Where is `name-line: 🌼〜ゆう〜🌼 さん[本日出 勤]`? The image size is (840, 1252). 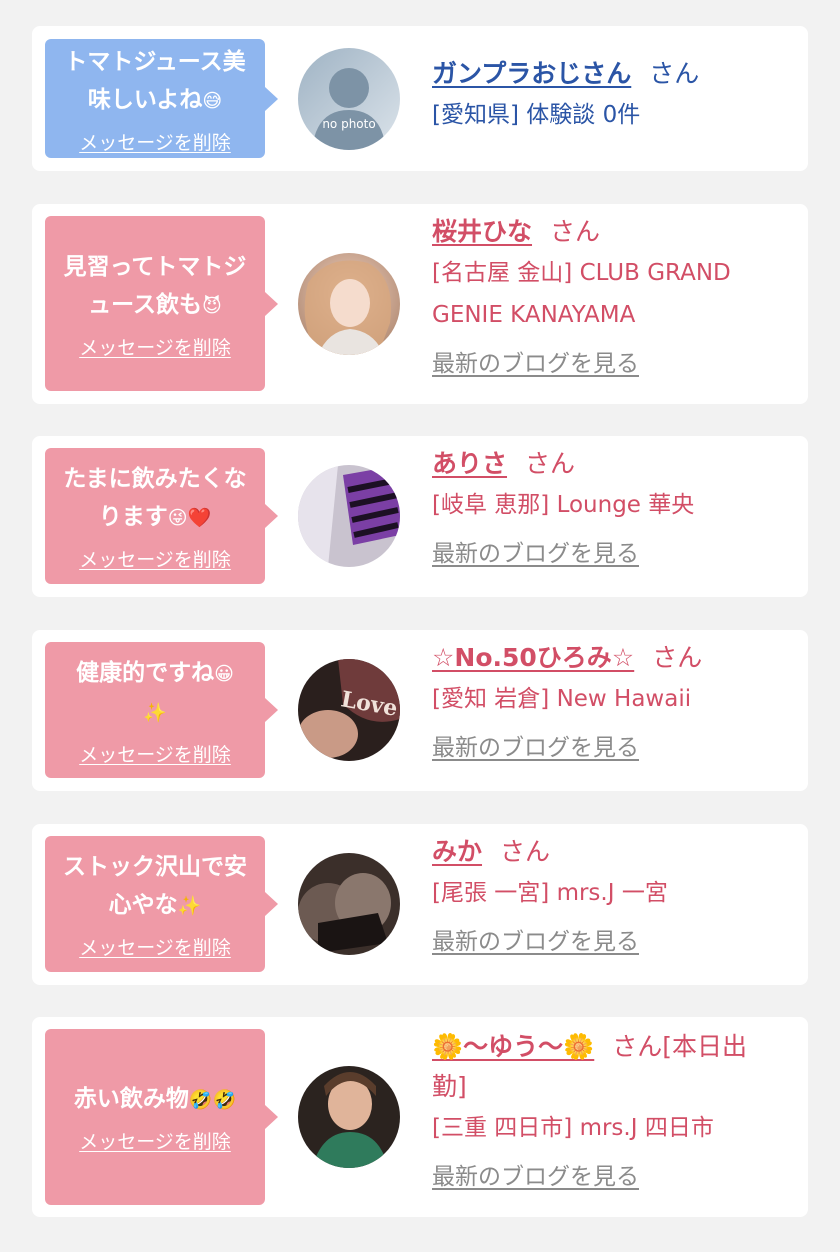
name-line: 🌼〜ゆう〜🌼 さん[本日出 勤] is located at coordinates (610, 1067).